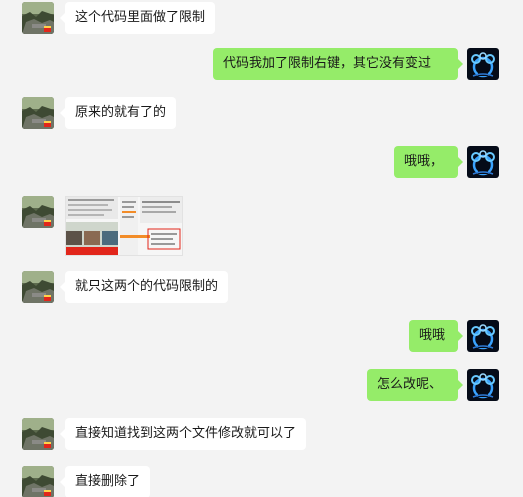  Describe the element at coordinates (338, 64) in the screenshot. I see `message-bubble: 代码我加了限制右键，其它没有变过` at that location.